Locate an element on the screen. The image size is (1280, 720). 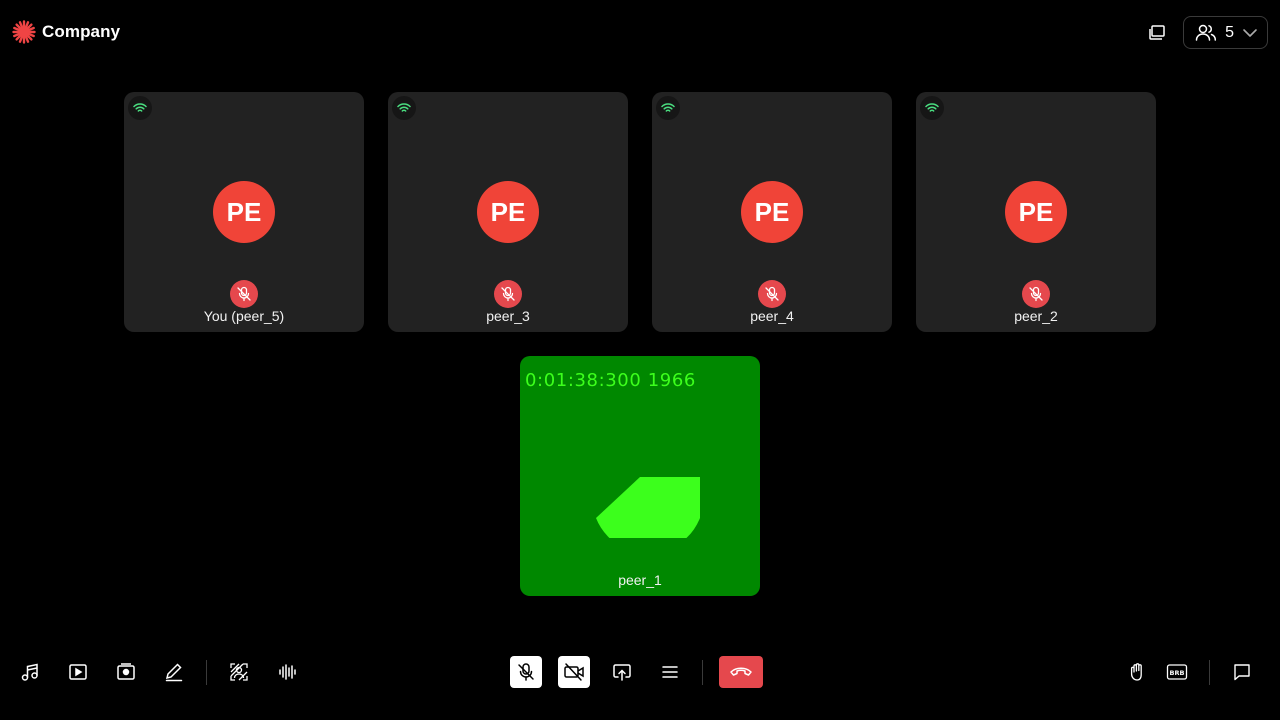
chat-icon is located at coordinates (1242, 672).